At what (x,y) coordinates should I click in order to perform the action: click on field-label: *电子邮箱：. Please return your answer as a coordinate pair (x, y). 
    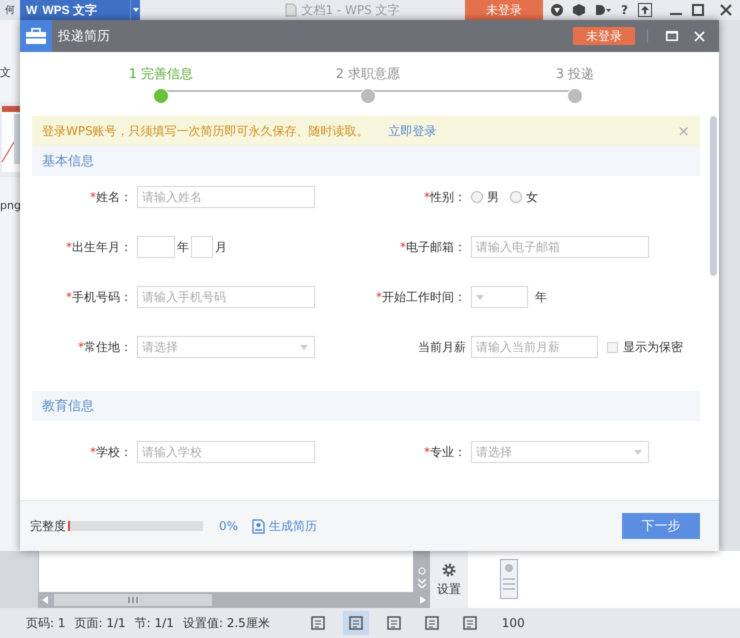
    Looking at the image, I should click on (432, 247).